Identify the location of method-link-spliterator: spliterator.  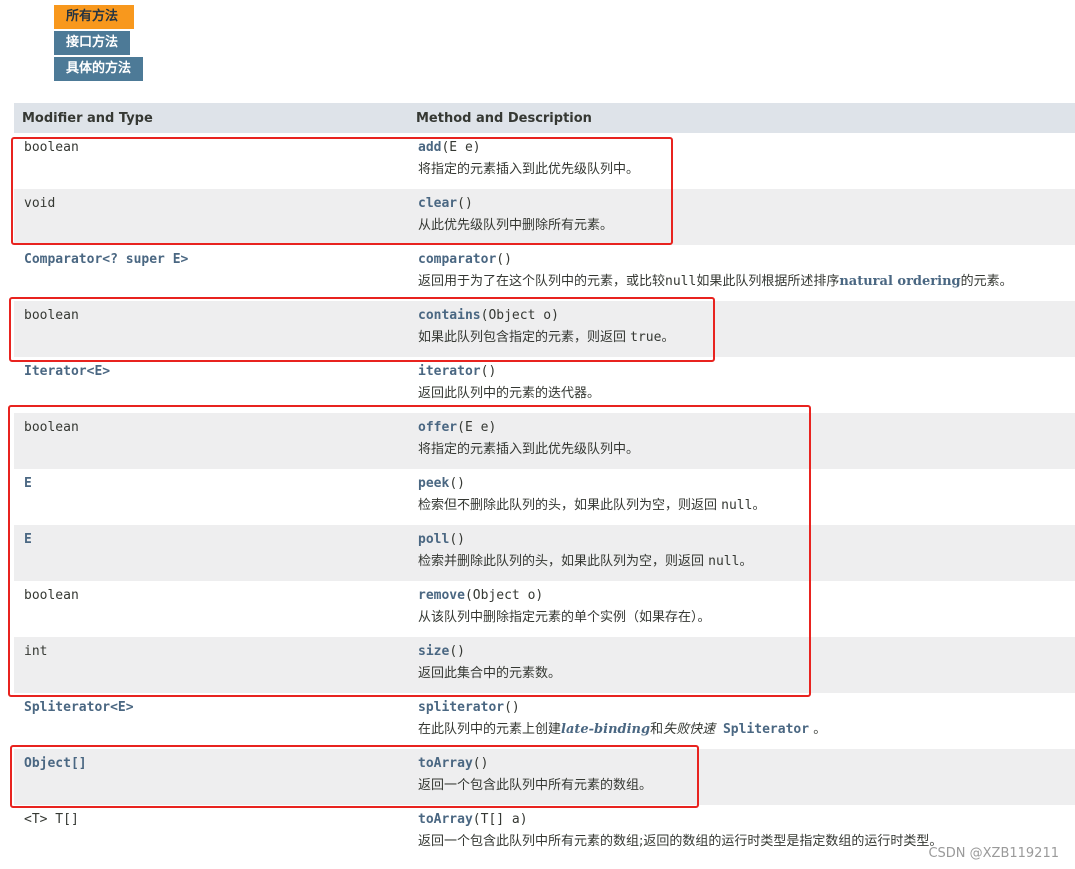
(461, 707).